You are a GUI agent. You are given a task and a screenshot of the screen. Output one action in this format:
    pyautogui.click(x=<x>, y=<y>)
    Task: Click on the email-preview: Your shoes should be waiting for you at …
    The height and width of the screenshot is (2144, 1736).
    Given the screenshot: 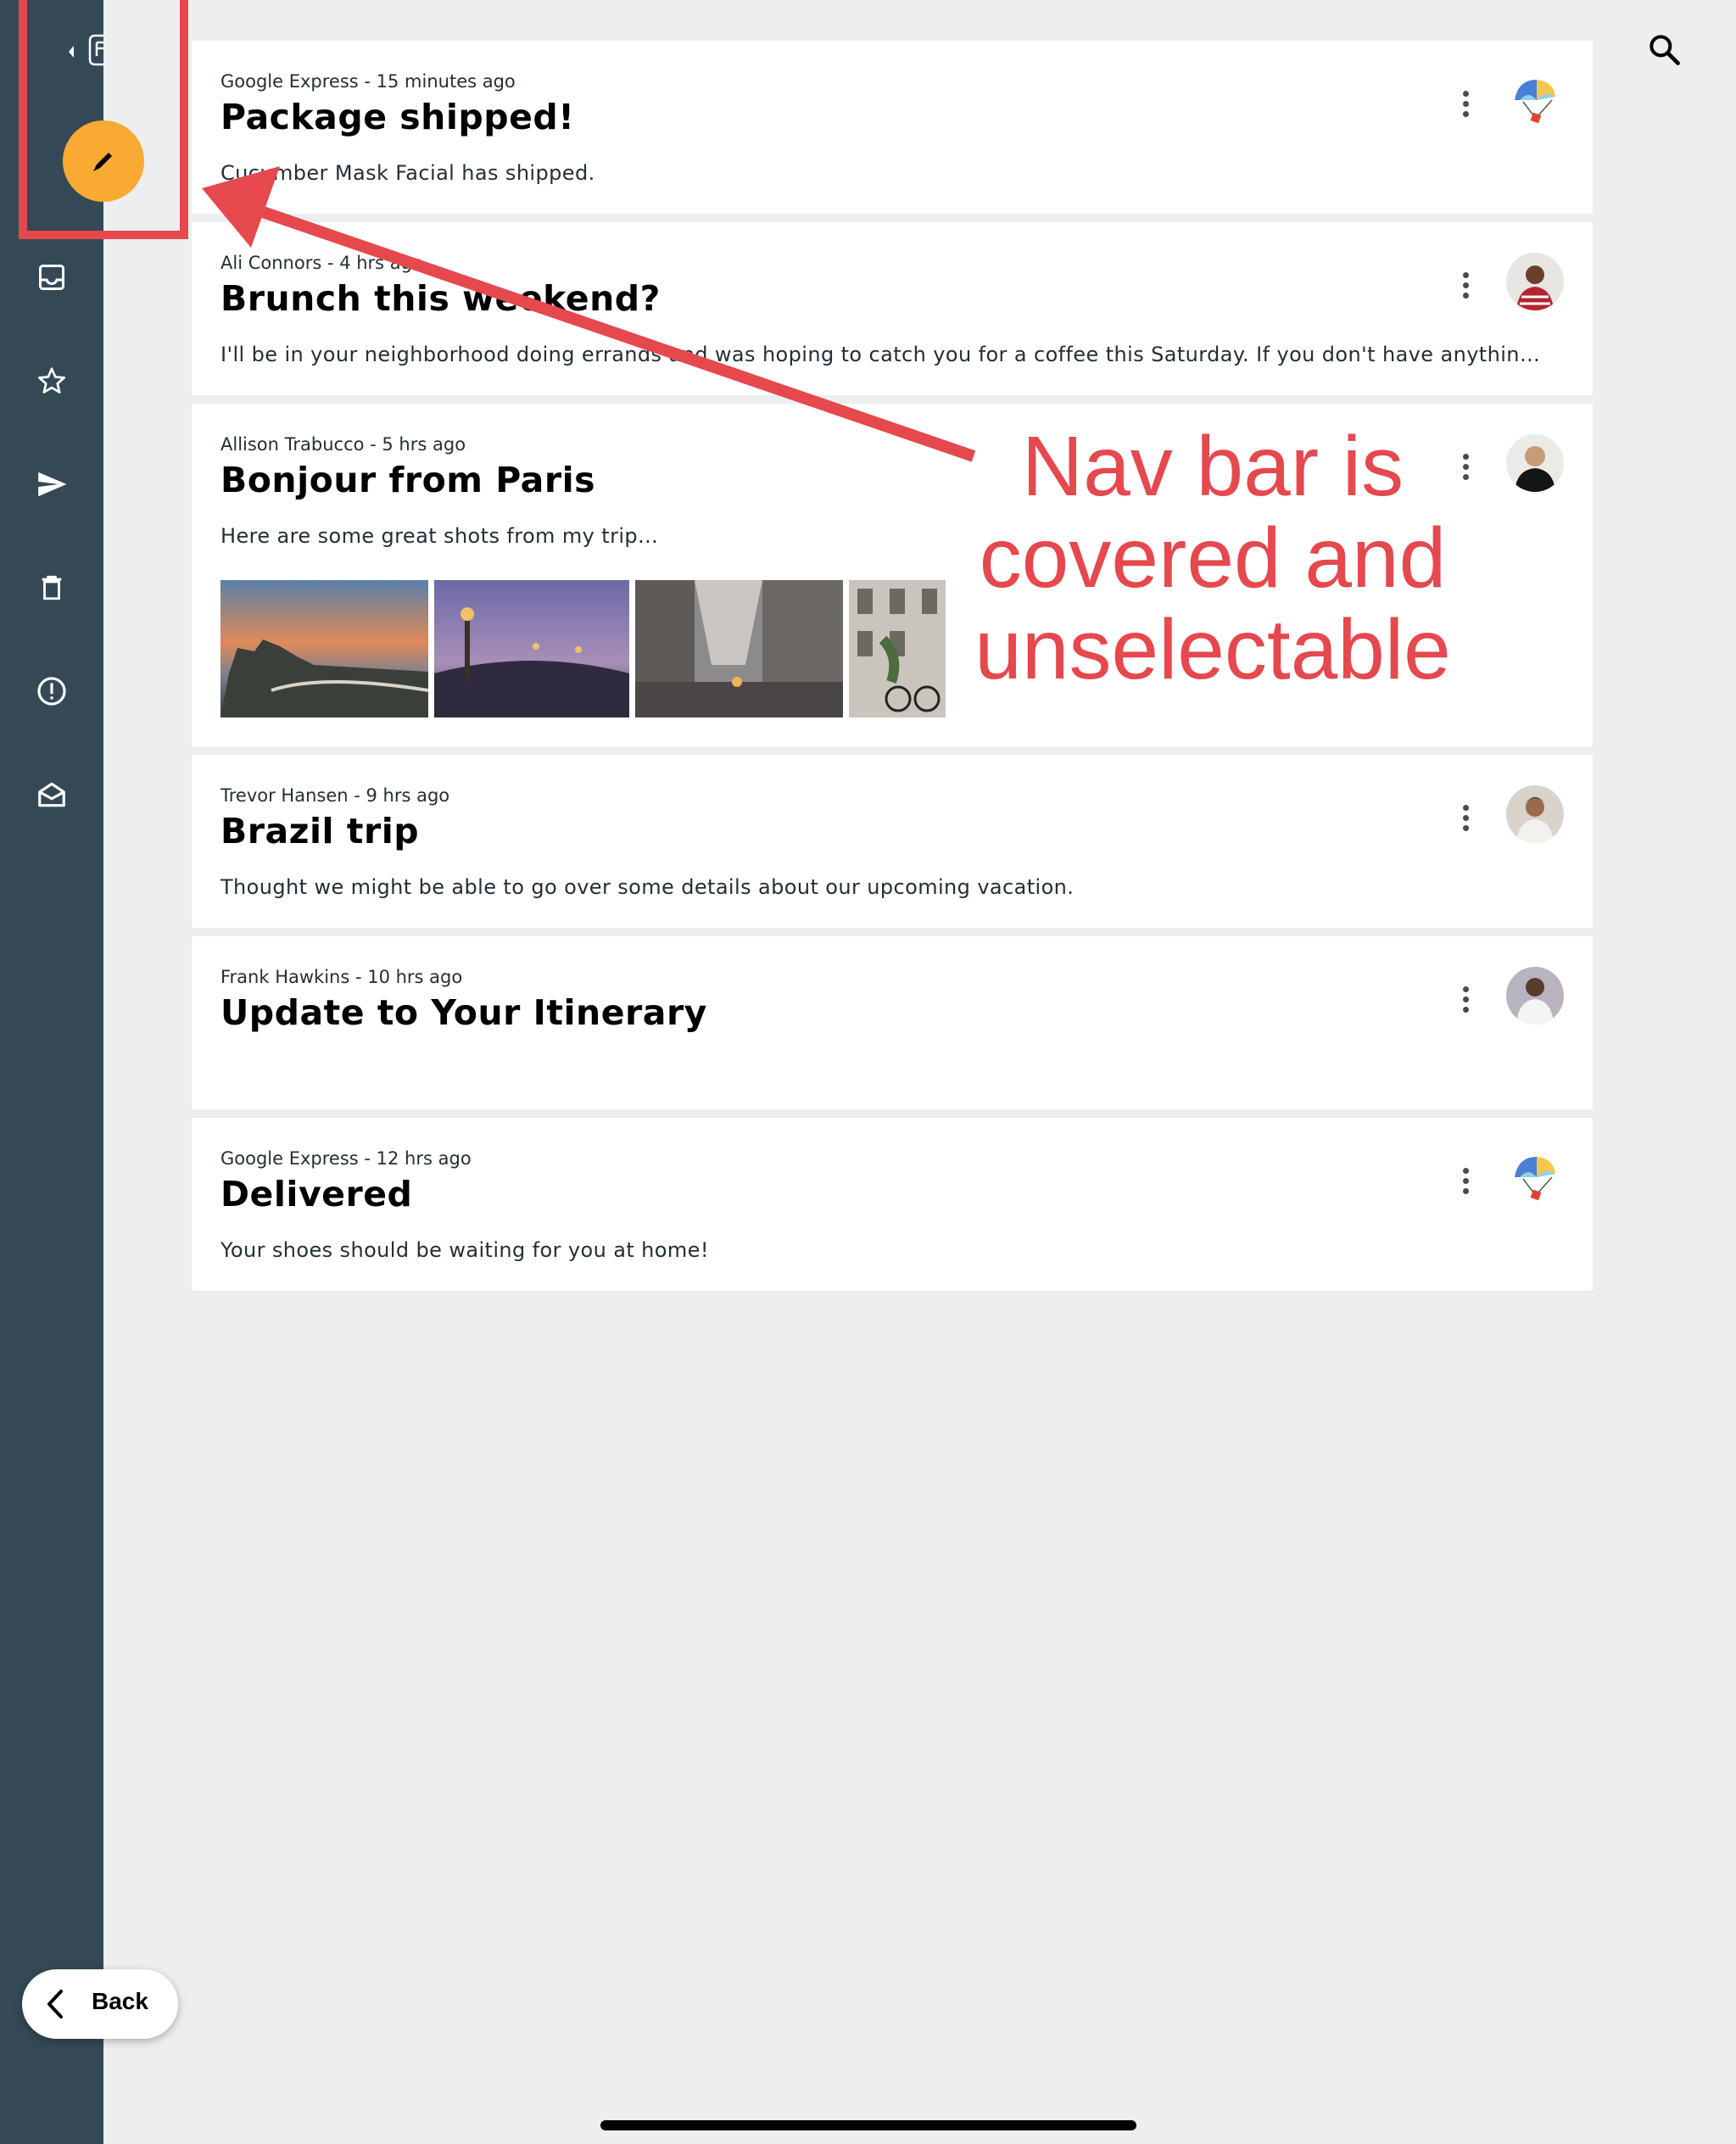 What is the action you would take?
    pyautogui.click(x=464, y=1250)
    